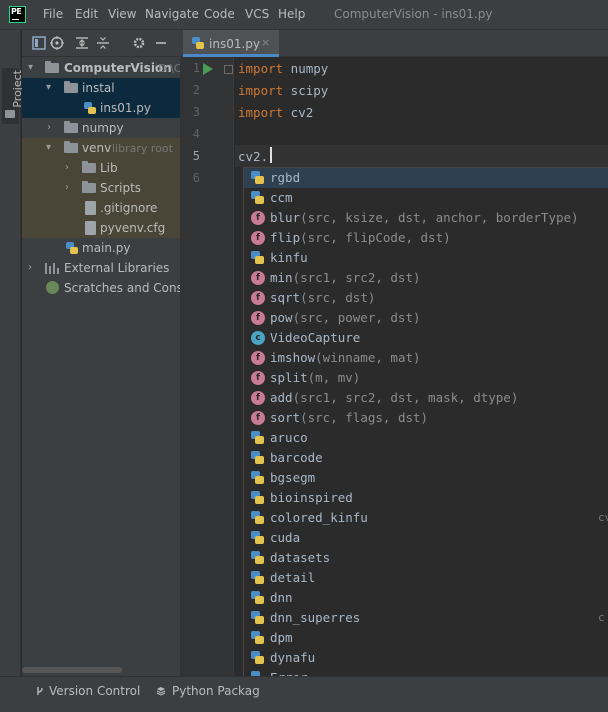  Describe the element at coordinates (82, 43) in the screenshot. I see `expand-all-icon` at that location.